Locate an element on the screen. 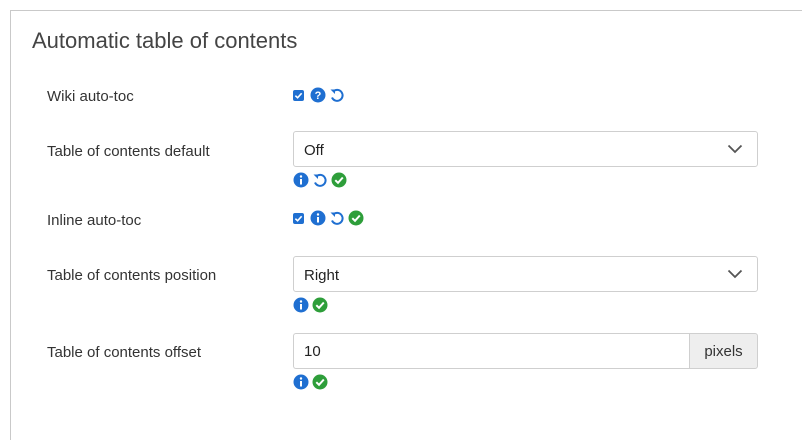 The image size is (802, 440). toc-position-select: Right is located at coordinates (525, 274).